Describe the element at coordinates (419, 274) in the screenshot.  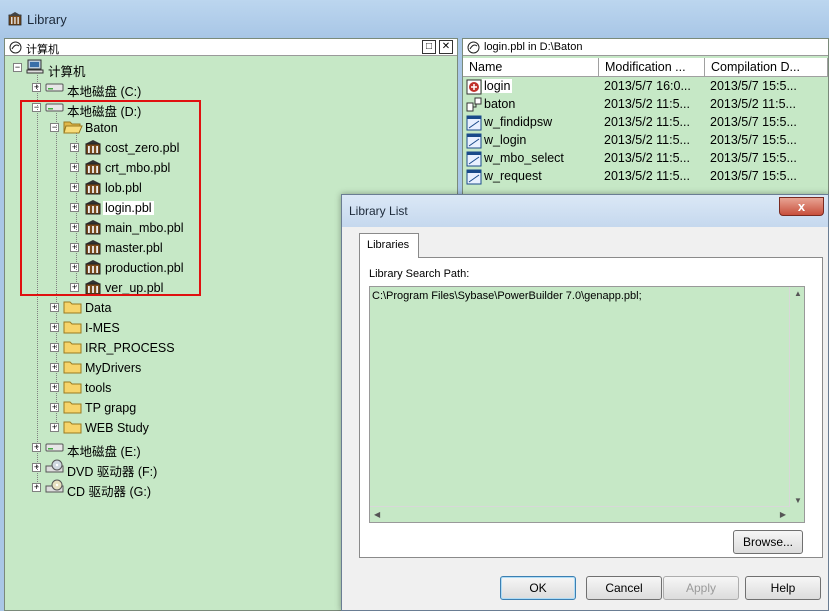
I see `search-path-label: Library Search Path:` at that location.